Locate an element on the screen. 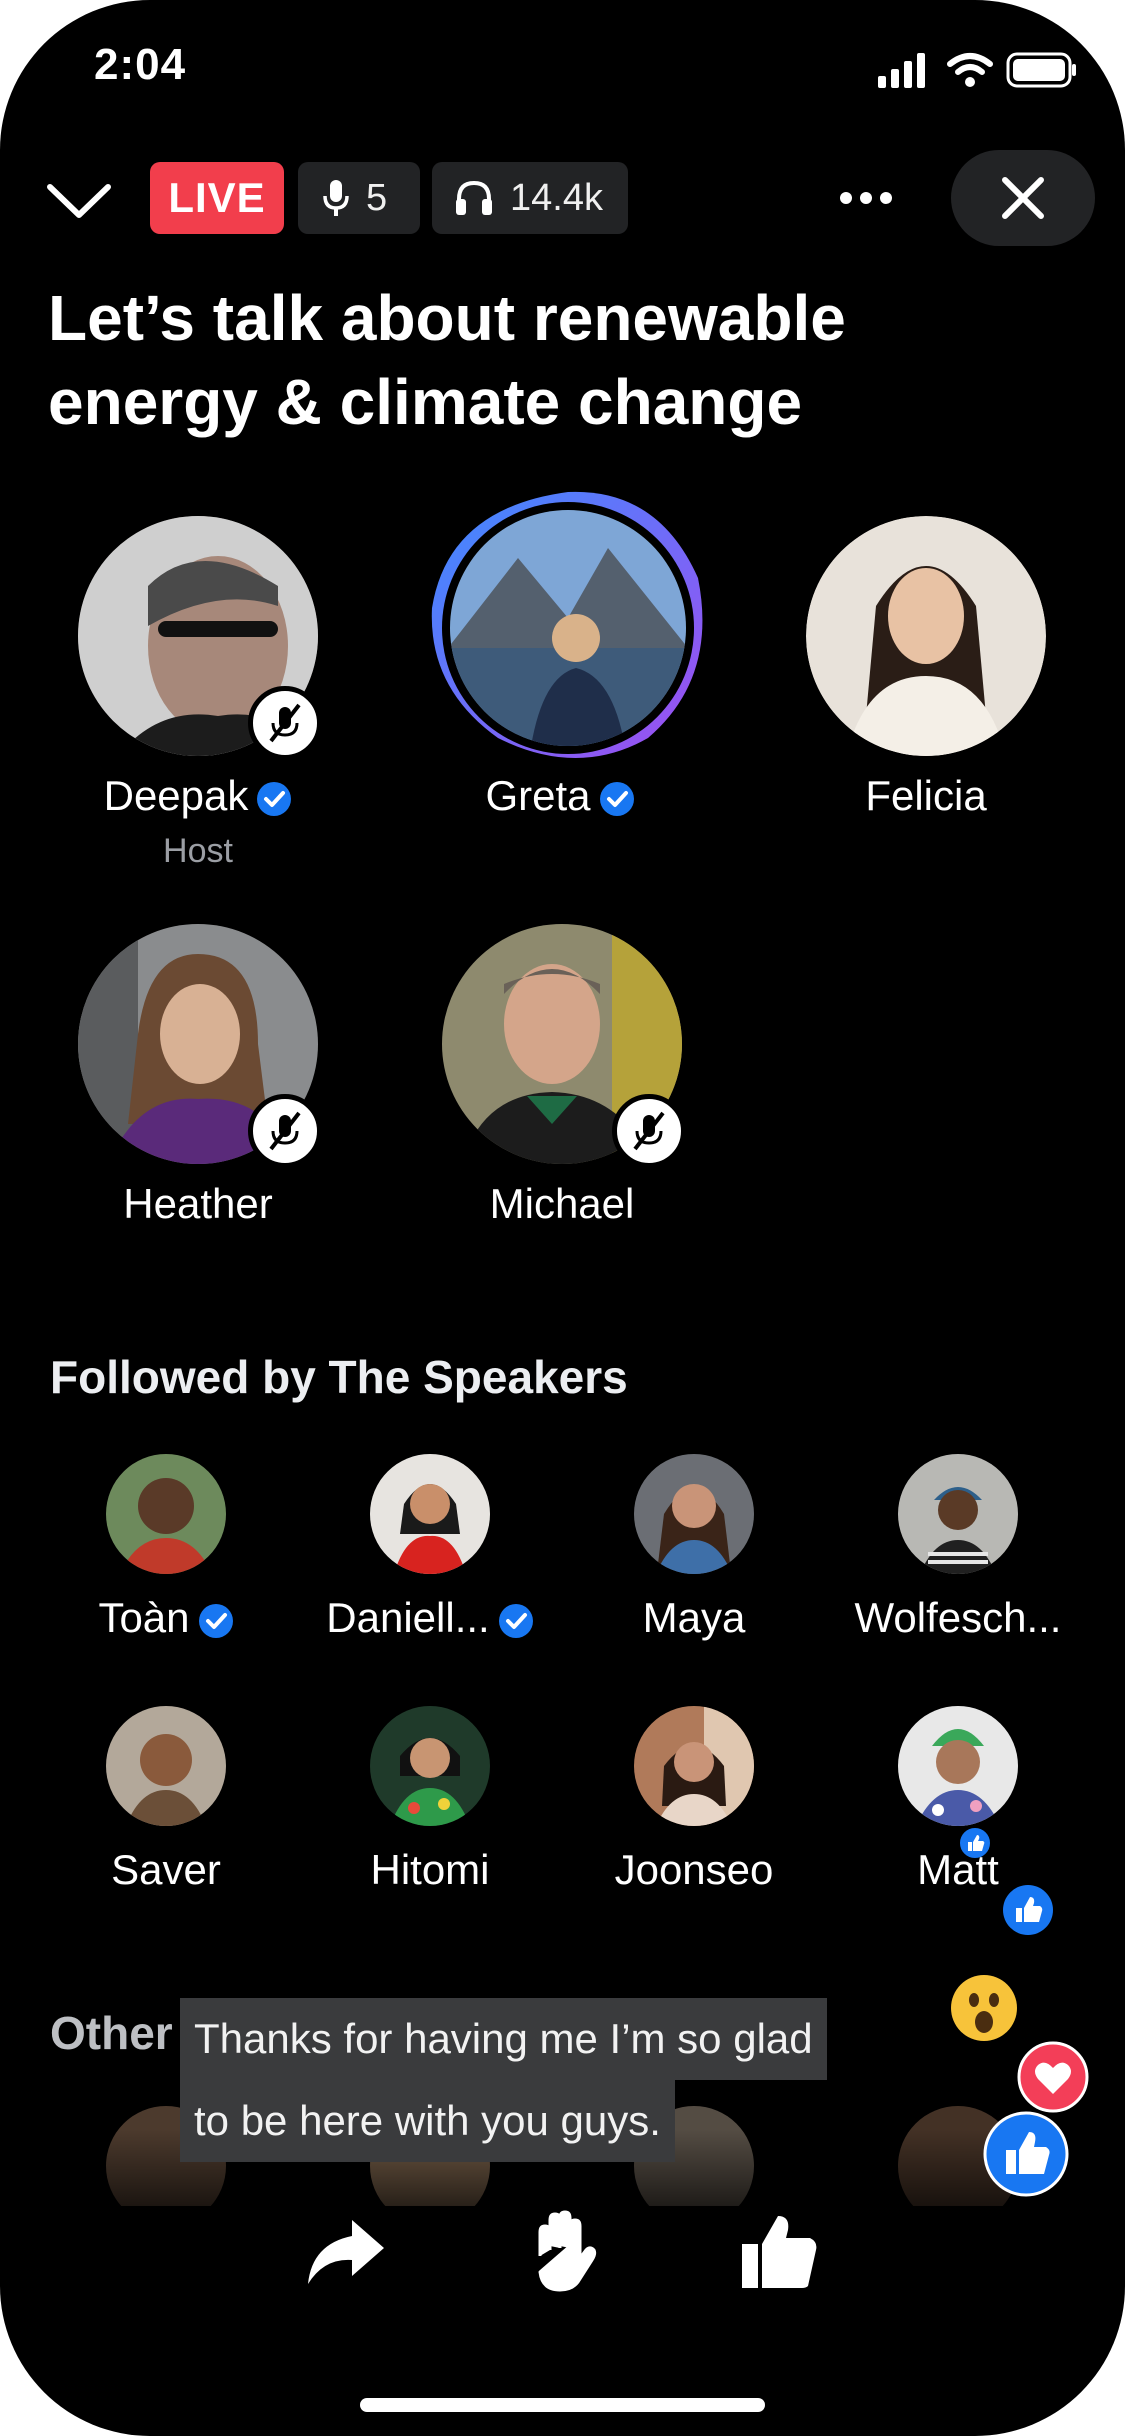  microphone-icon is located at coordinates (336, 198).